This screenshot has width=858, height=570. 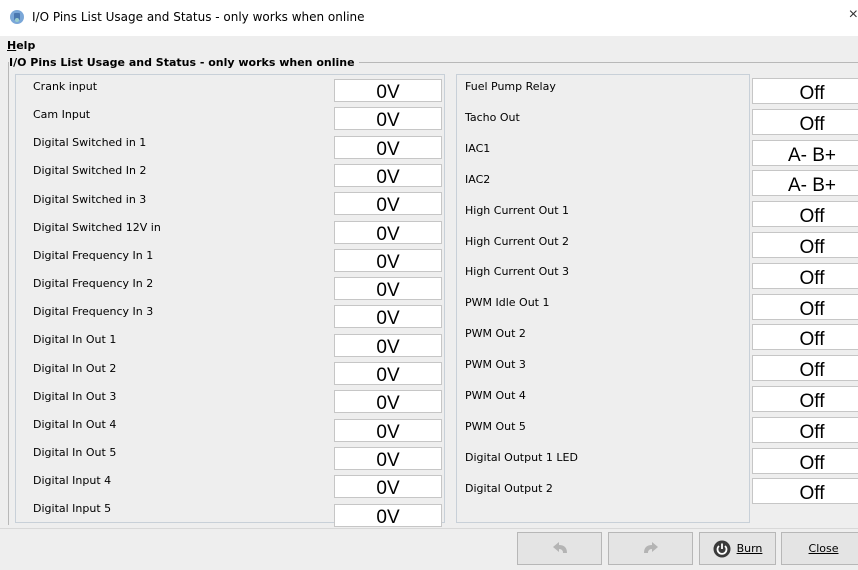 I want to click on left-pin-label: Digital Switched in 3, so click(x=90, y=199).